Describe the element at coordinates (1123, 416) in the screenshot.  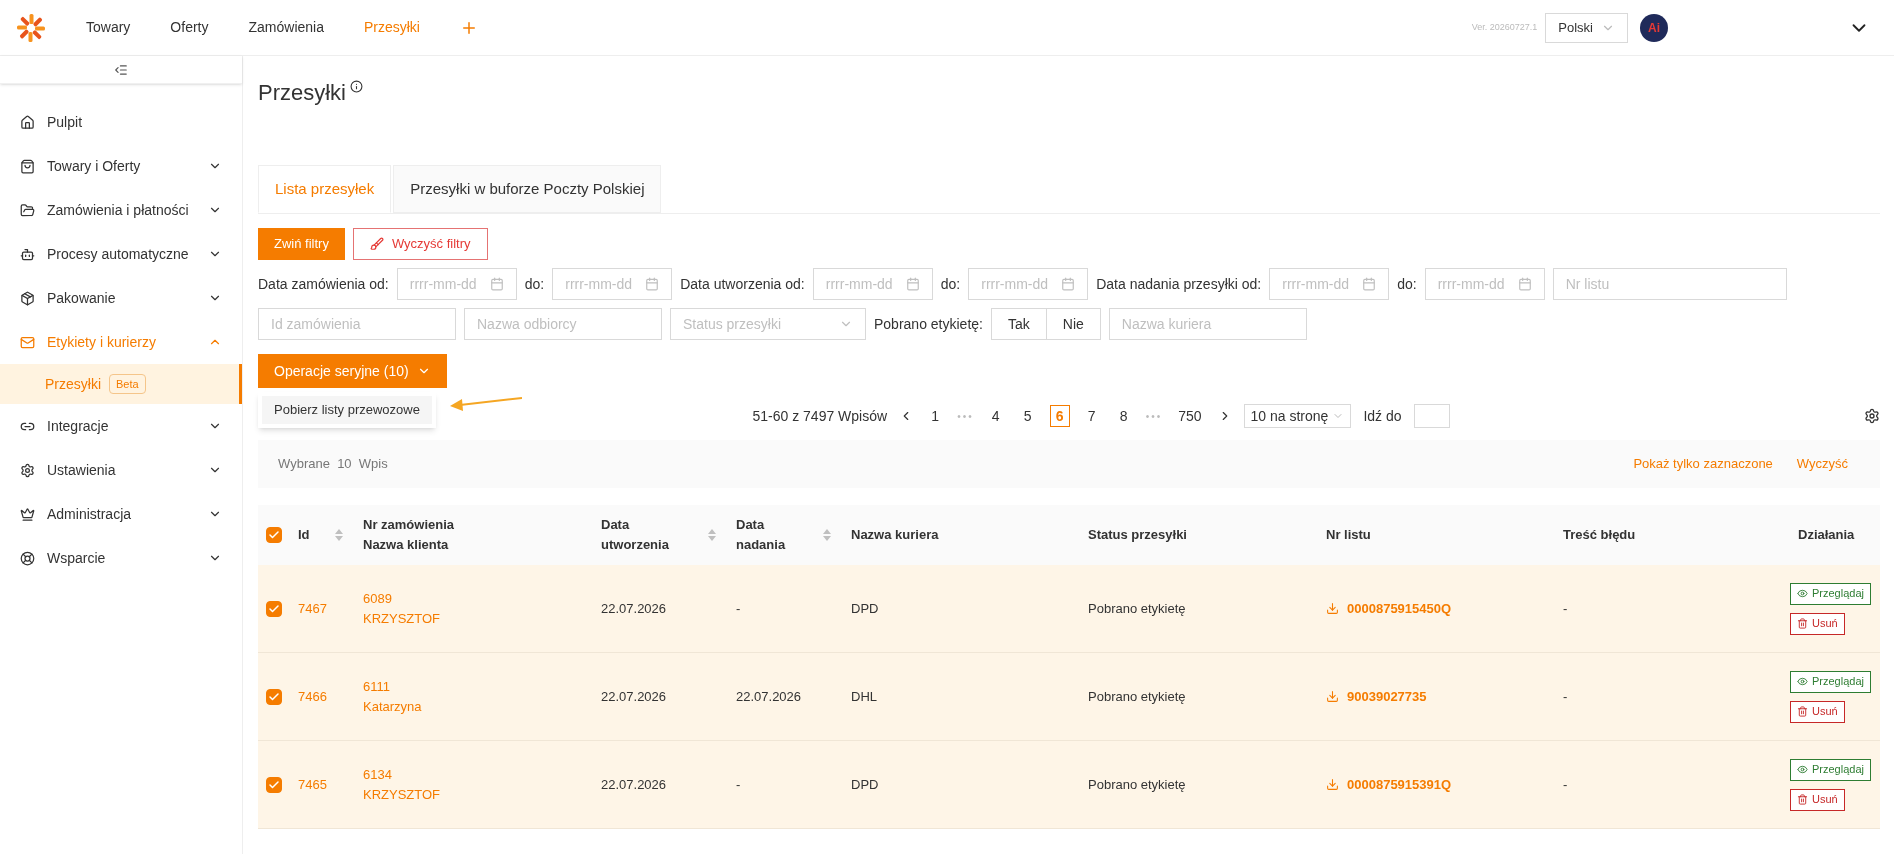
I see `page-link: 8` at that location.